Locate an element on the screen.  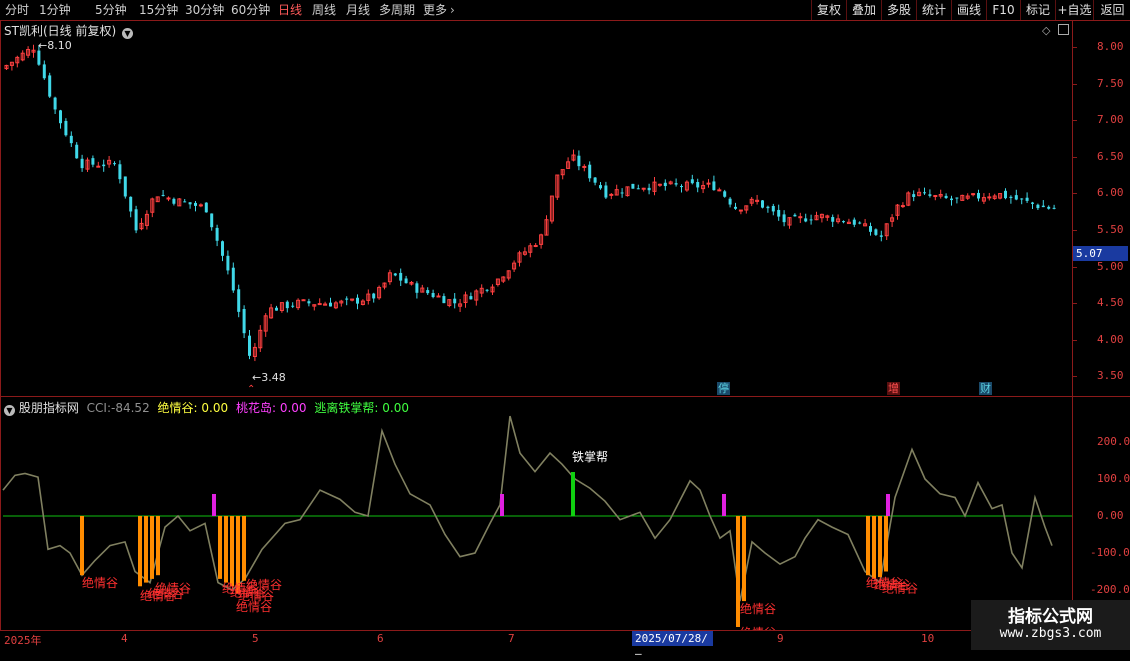
right-axis-divider is located at coordinates (1072, 325).